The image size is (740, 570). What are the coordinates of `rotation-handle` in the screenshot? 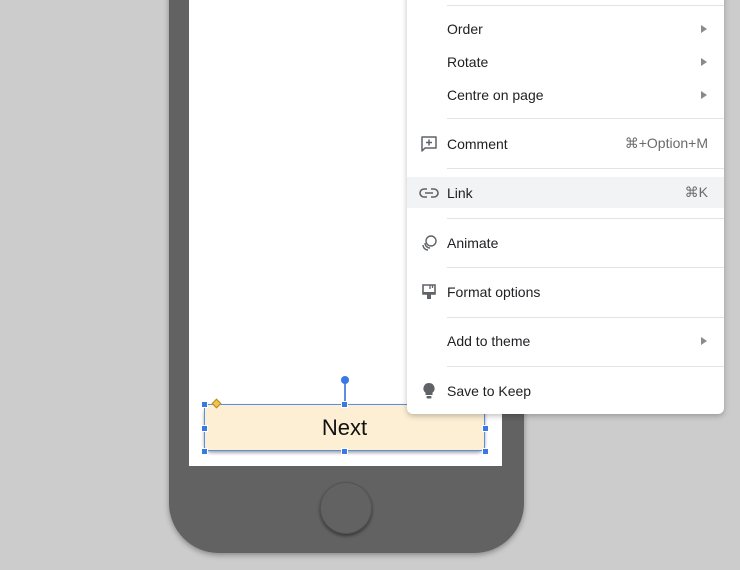 It's located at (345, 380).